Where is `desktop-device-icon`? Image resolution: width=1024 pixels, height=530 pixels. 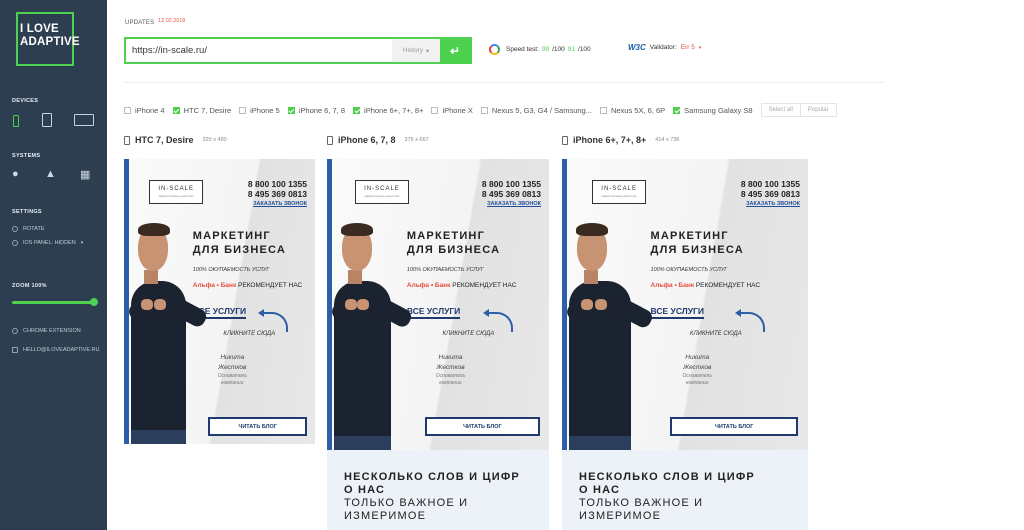
desktop-device-icon is located at coordinates (84, 120).